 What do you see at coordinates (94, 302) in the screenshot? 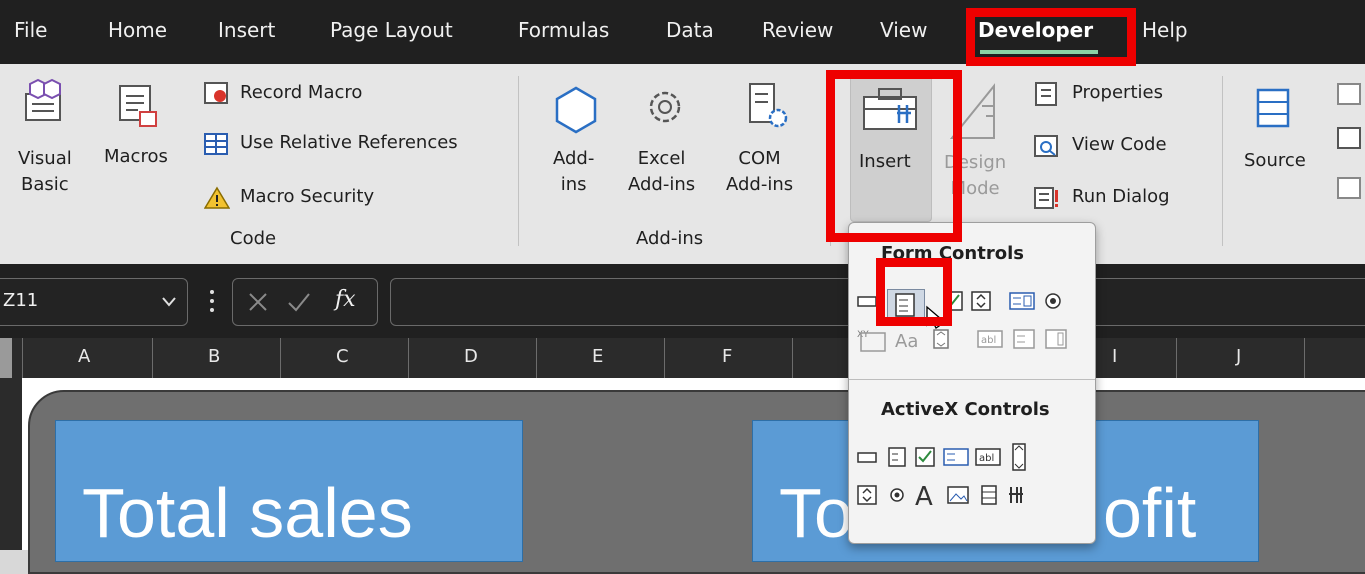
I see `name-box: Z11` at bounding box center [94, 302].